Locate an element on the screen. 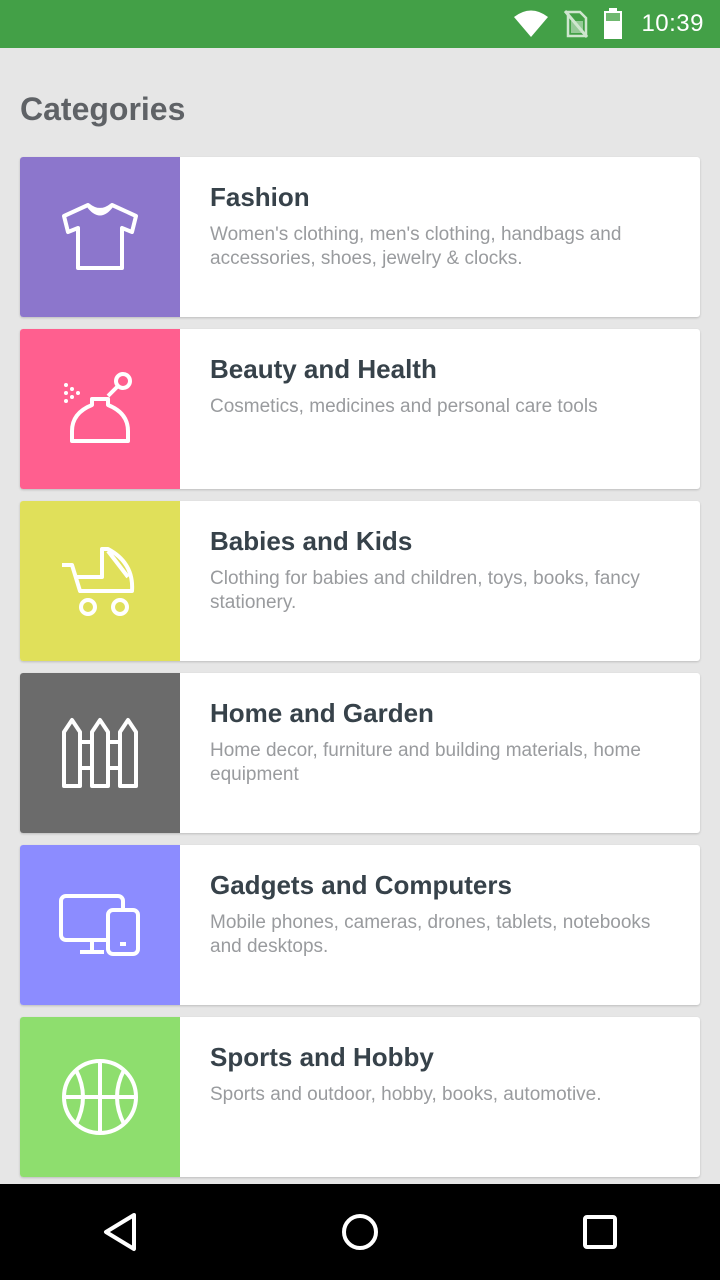 The width and height of the screenshot is (720, 1280). recents-button is located at coordinates (600, 1232).